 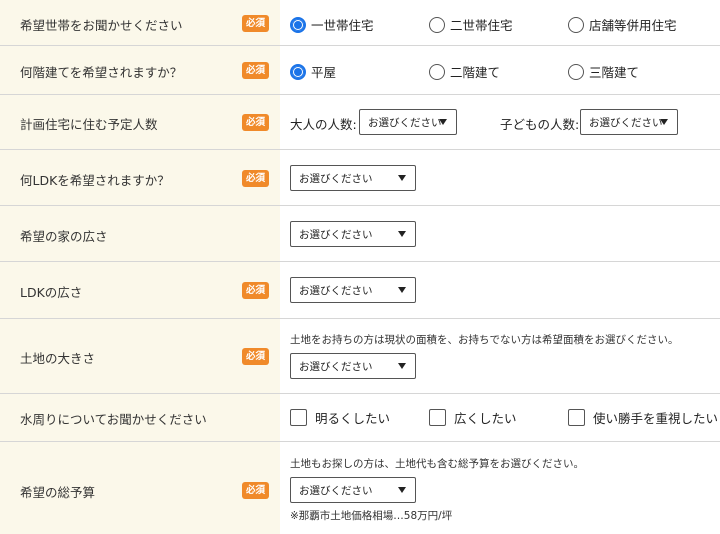 I want to click on adults-select: お選びください, so click(x=408, y=122).